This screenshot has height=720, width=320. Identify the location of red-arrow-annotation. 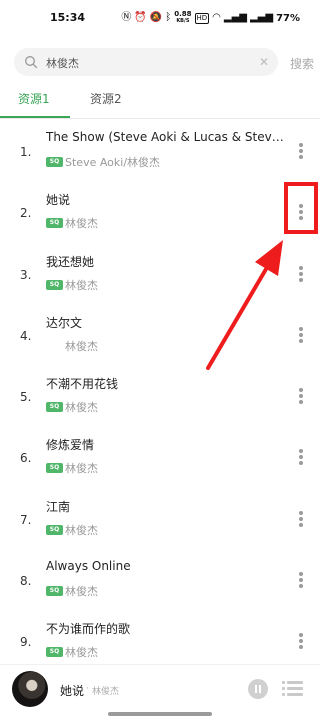
(244, 305).